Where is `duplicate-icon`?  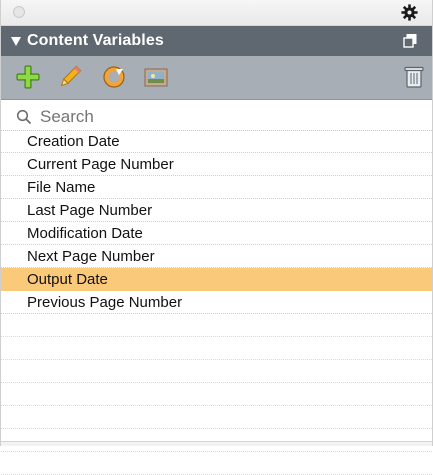 duplicate-icon is located at coordinates (410, 41).